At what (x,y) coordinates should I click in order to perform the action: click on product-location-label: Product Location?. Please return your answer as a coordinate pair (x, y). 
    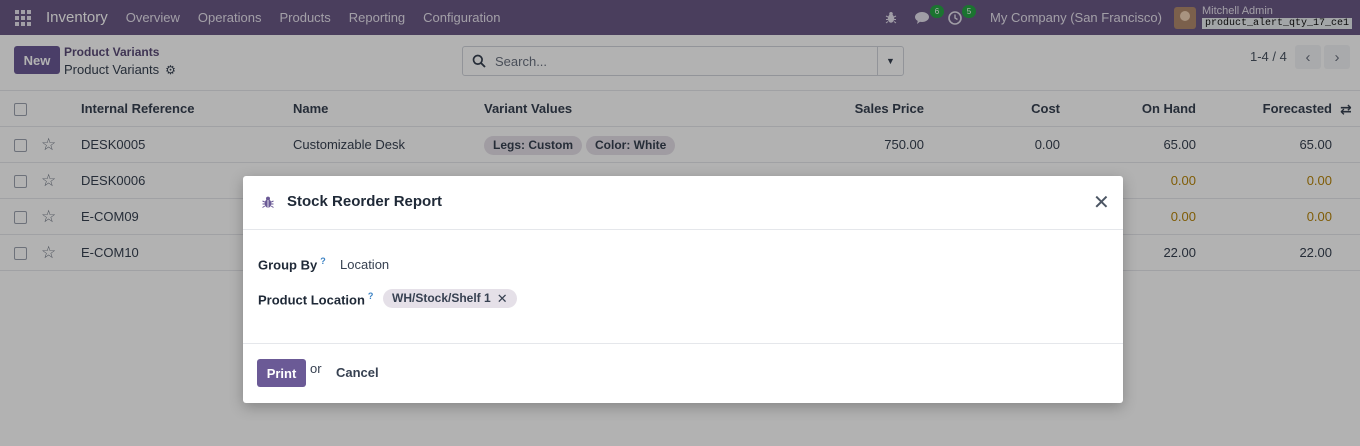
    Looking at the image, I should click on (316, 299).